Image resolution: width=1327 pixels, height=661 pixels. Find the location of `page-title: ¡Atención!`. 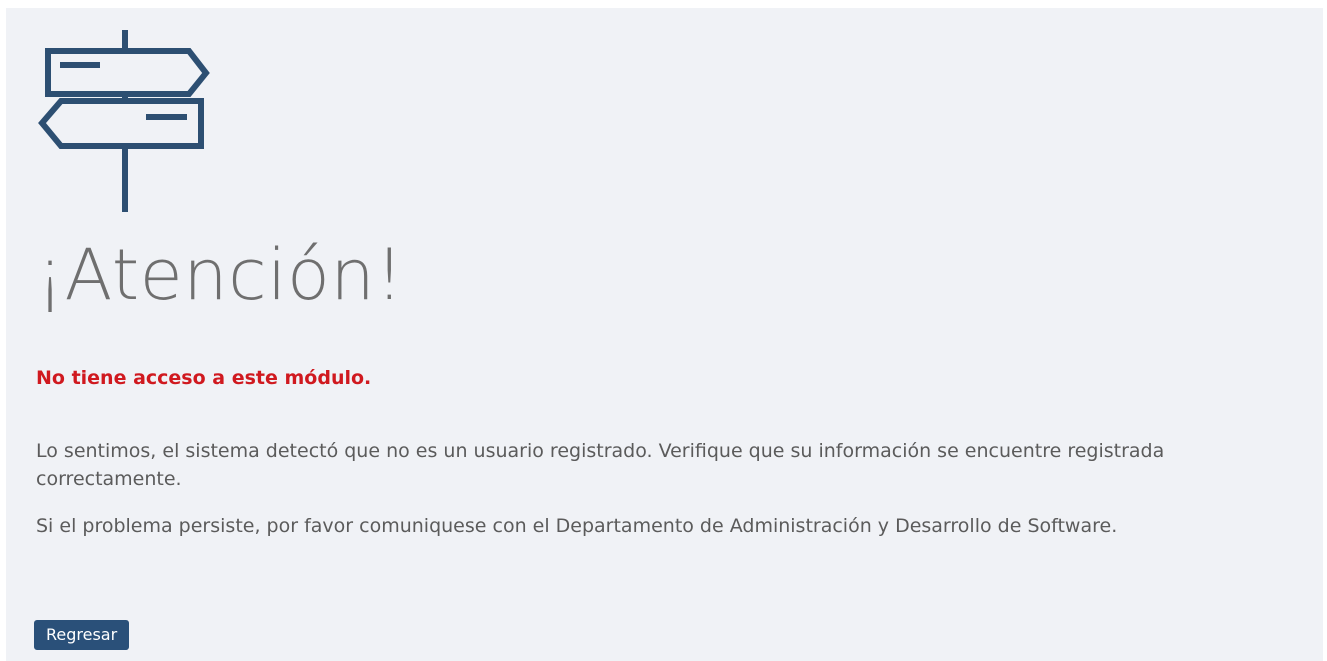

page-title: ¡Atención! is located at coordinates (220, 275).